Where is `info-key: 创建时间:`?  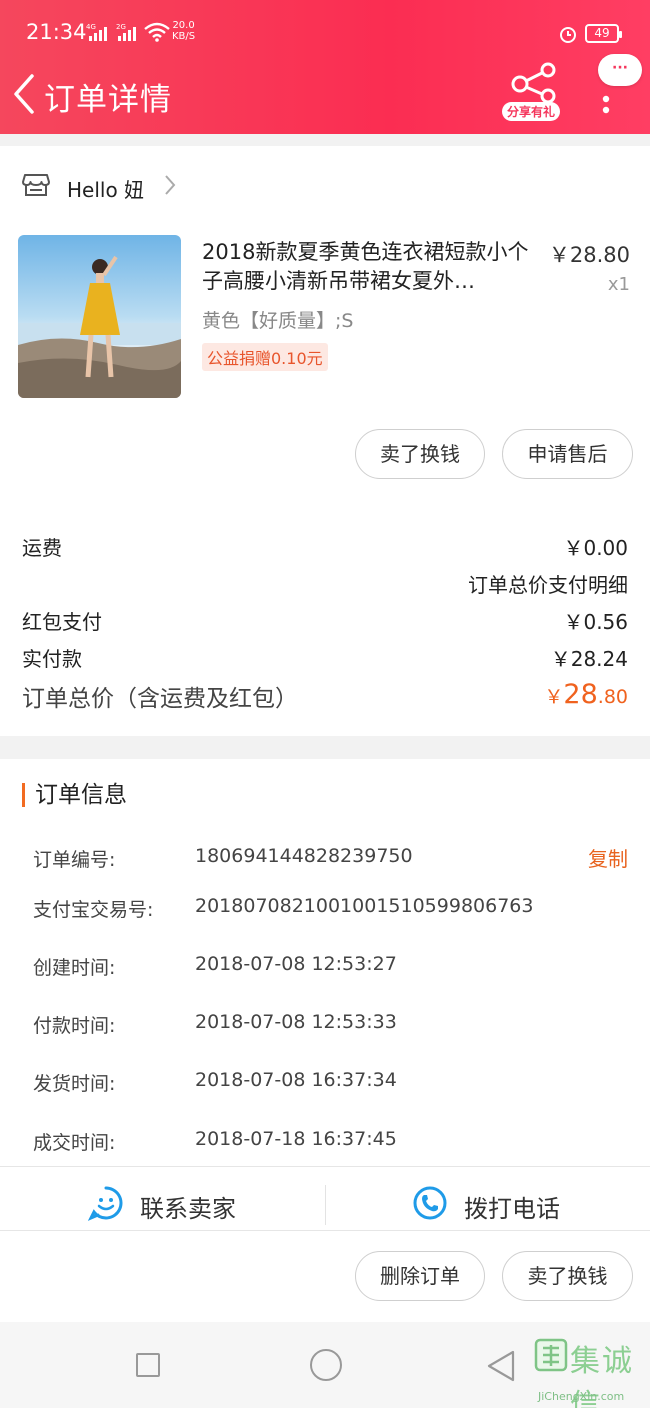
info-key: 创建时间: is located at coordinates (74, 968).